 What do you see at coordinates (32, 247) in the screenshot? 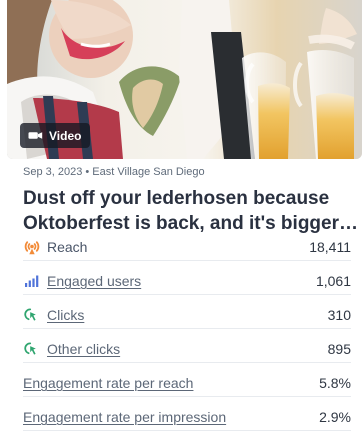
I see `broadcast-icon` at bounding box center [32, 247].